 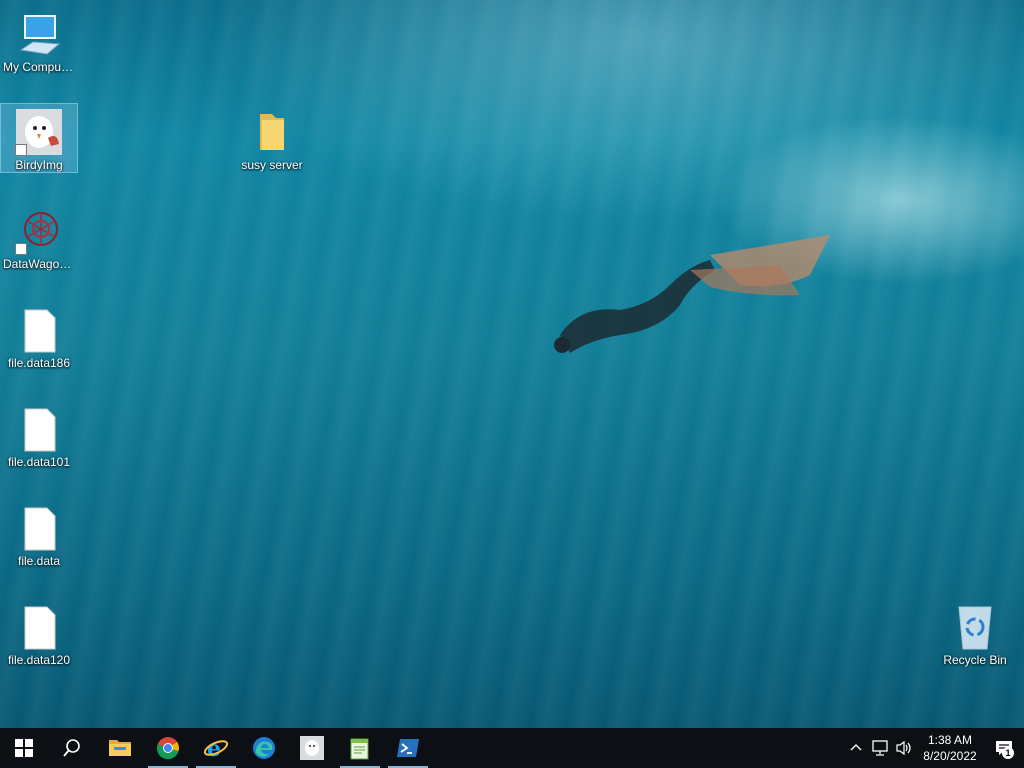 What do you see at coordinates (39, 231) in the screenshot?
I see `datawagon-icon` at bounding box center [39, 231].